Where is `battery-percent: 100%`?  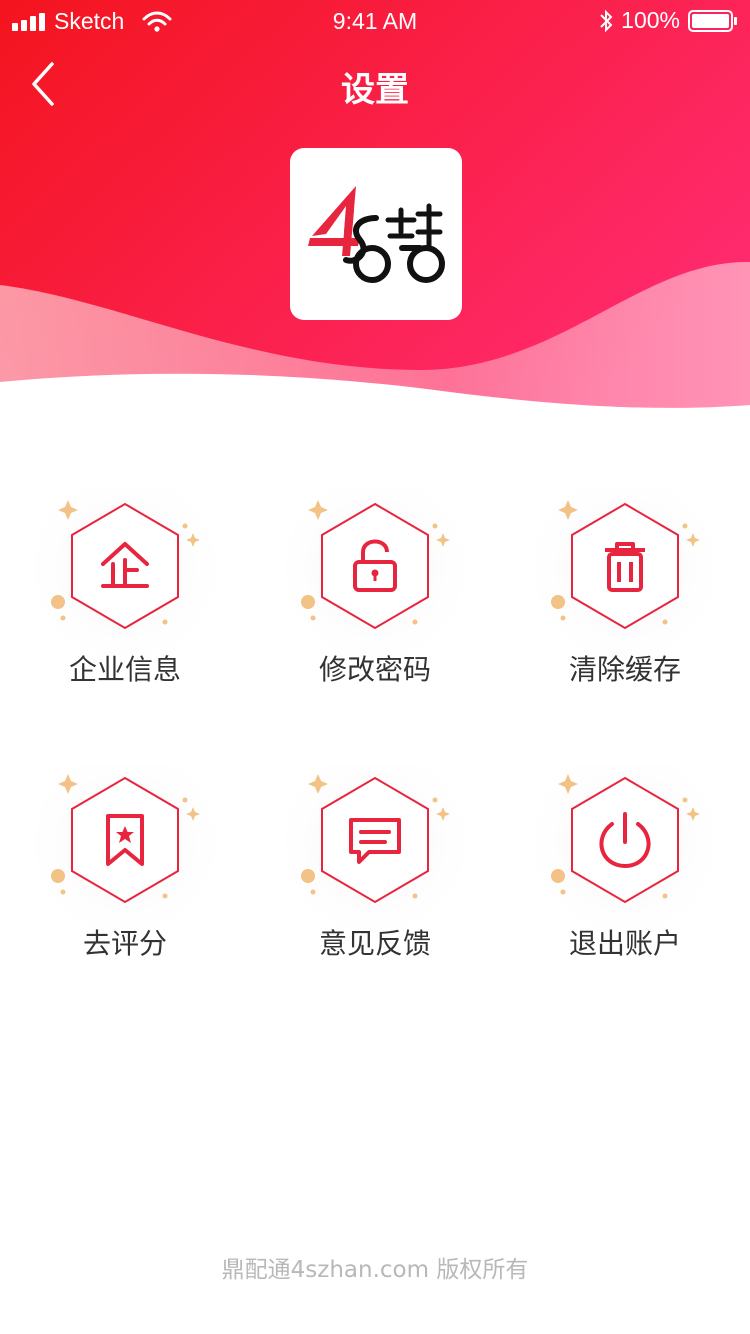 battery-percent: 100% is located at coordinates (650, 20).